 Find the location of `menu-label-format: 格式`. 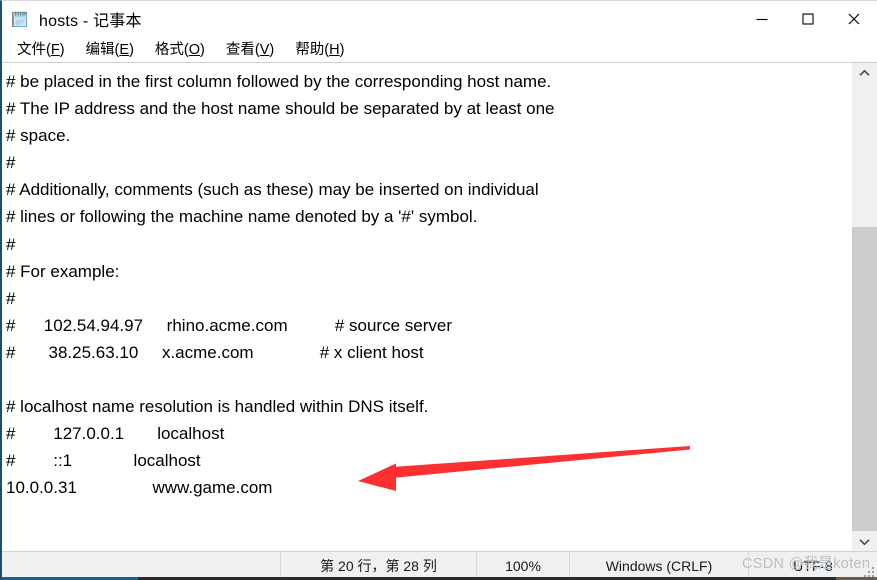

menu-label-format: 格式 is located at coordinates (169, 49).